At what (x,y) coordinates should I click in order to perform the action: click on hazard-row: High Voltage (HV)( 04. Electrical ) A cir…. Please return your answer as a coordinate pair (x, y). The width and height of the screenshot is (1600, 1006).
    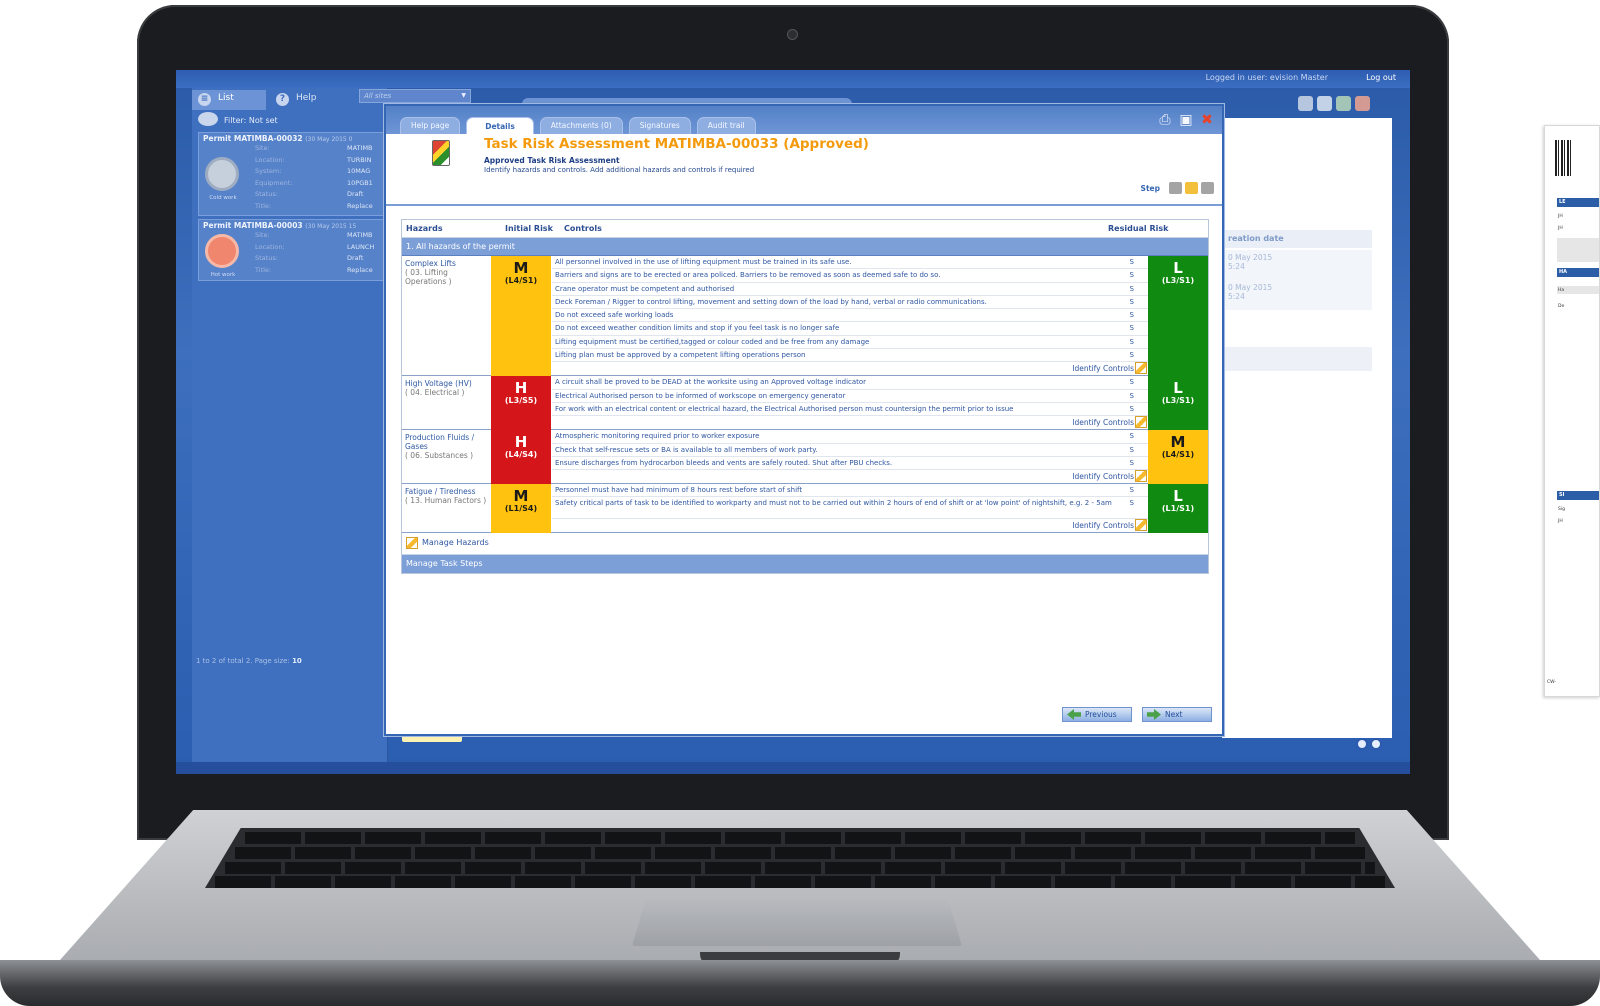
    Looking at the image, I should click on (805, 403).